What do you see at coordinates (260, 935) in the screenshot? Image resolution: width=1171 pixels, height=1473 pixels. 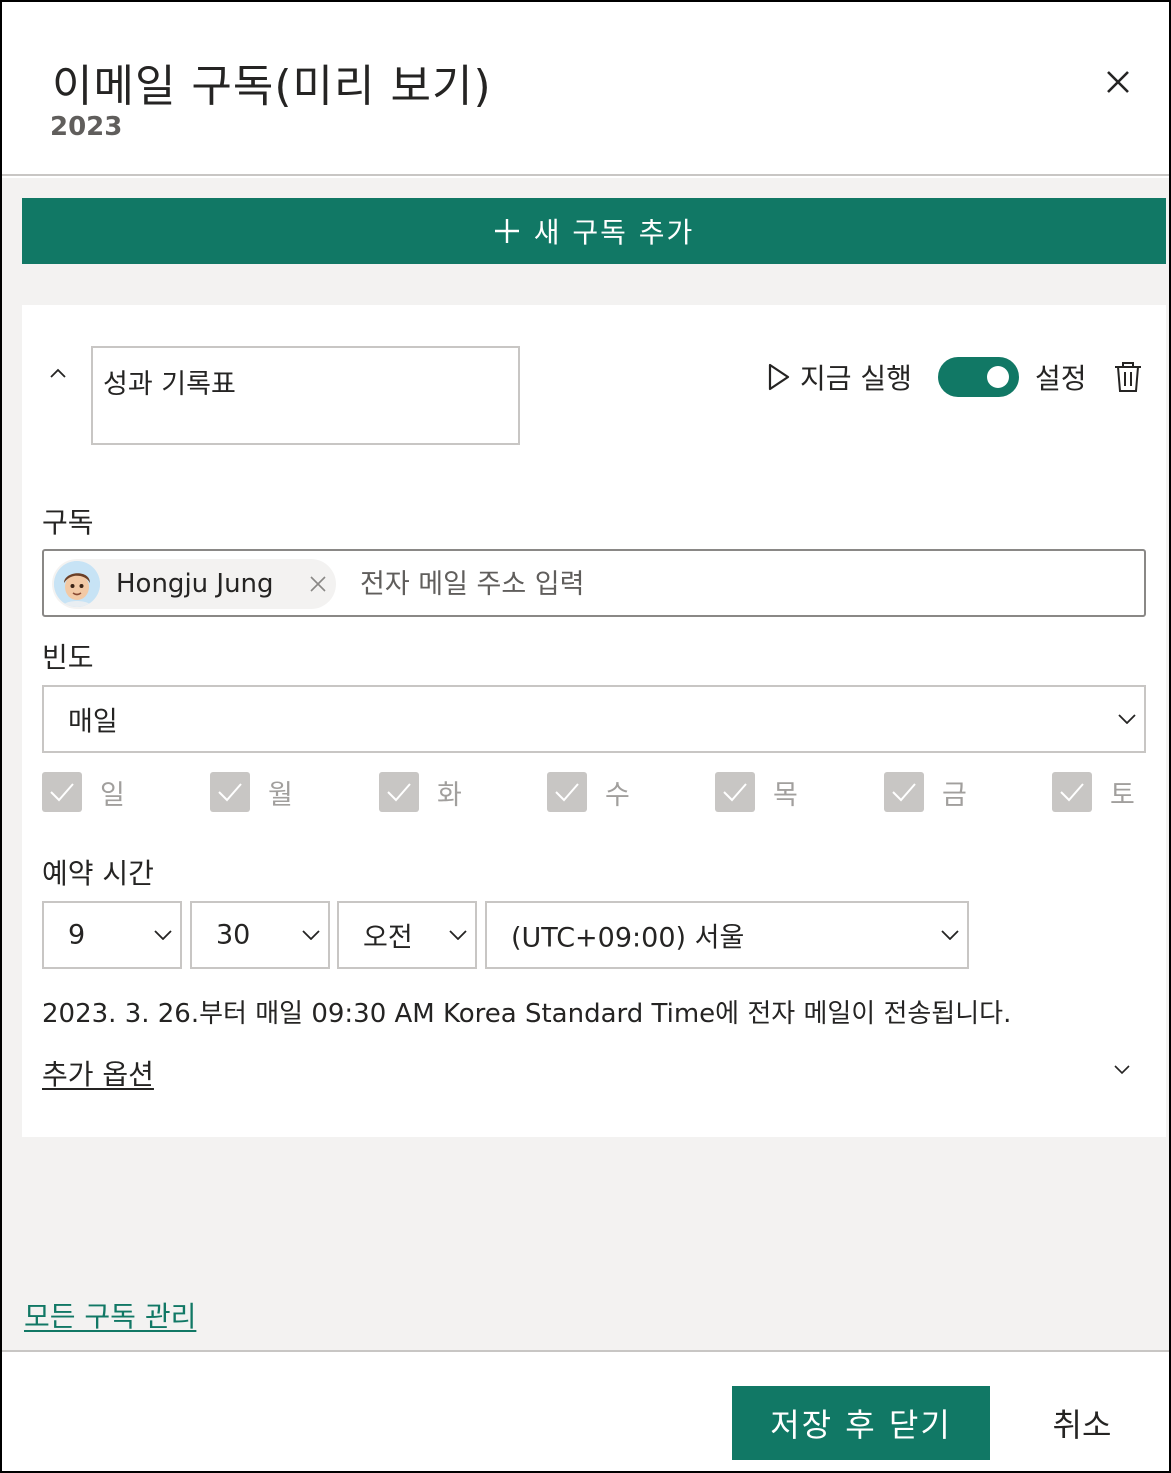 I see `minute-select: 30` at bounding box center [260, 935].